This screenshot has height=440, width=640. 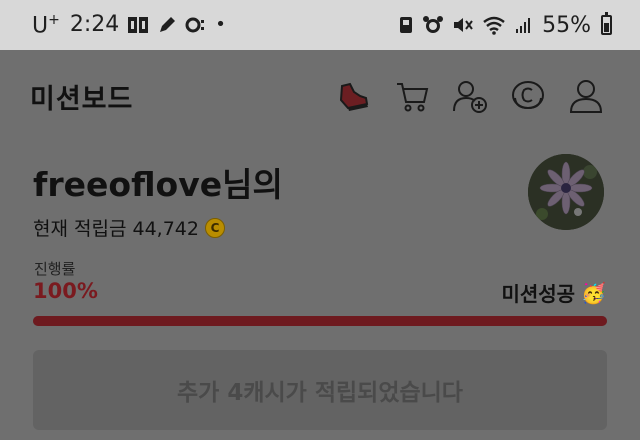 What do you see at coordinates (406, 25) in the screenshot?
I see `save-icon` at bounding box center [406, 25].